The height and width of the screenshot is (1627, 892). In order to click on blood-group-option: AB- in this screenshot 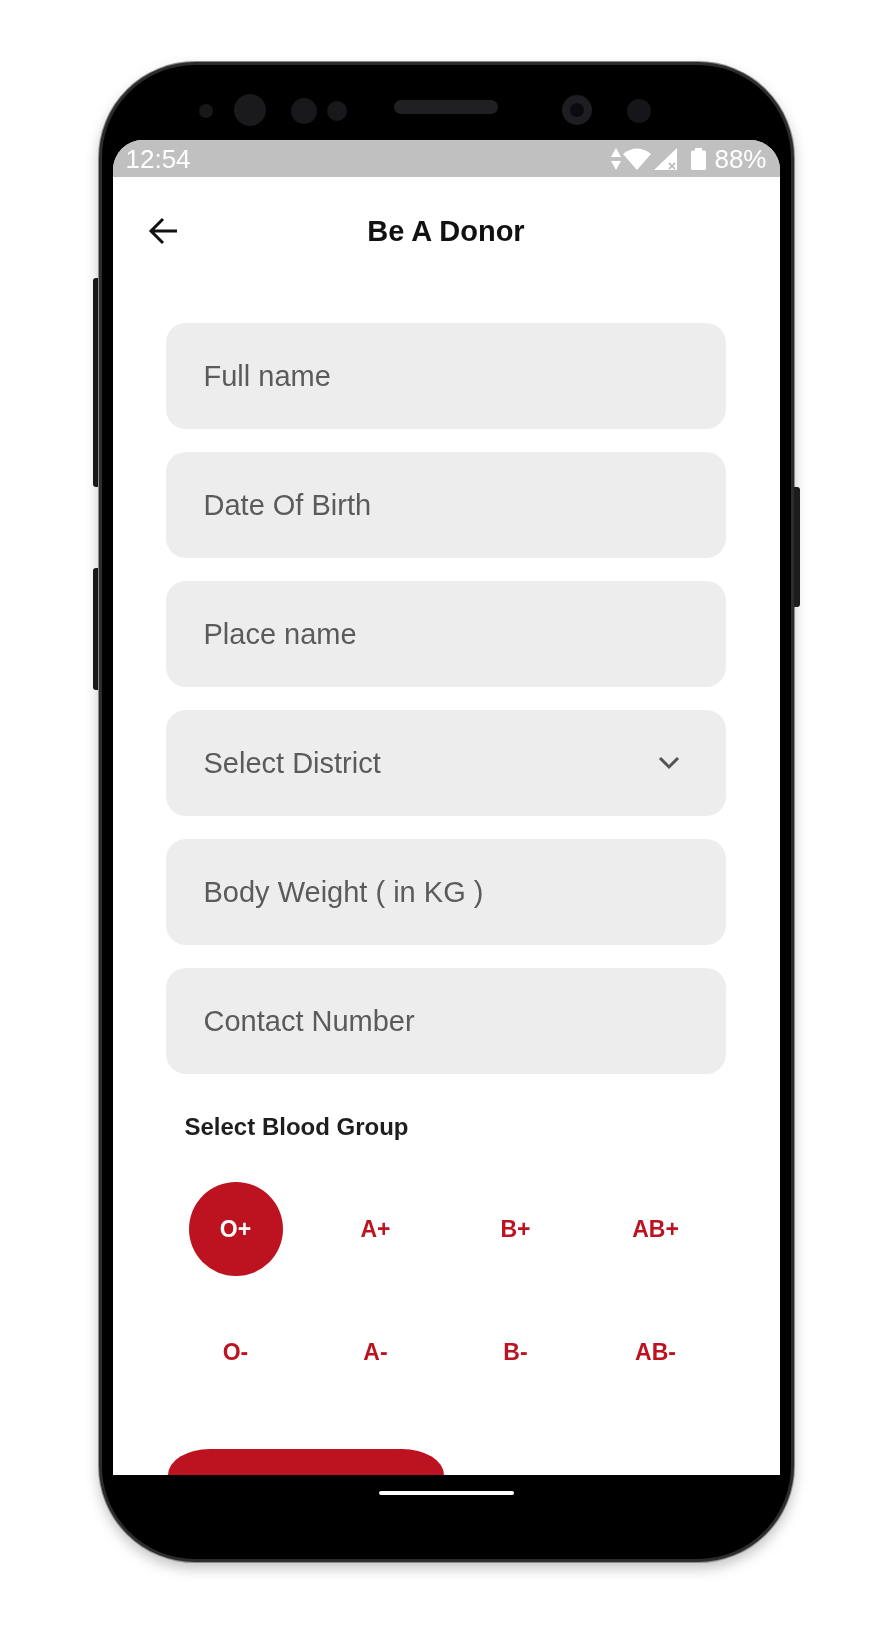, I will do `click(655, 1352)`.